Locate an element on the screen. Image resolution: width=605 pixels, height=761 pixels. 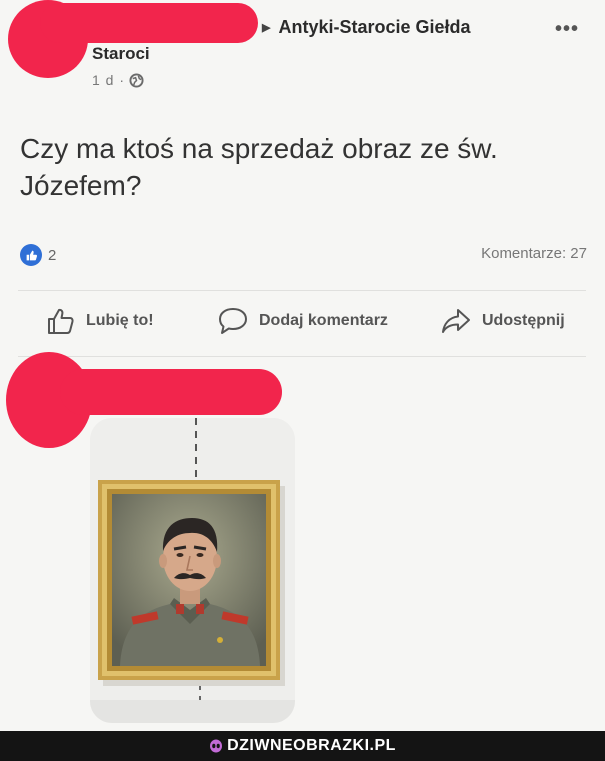
comment-label: Dodaj komentarz is located at coordinates (323, 320).